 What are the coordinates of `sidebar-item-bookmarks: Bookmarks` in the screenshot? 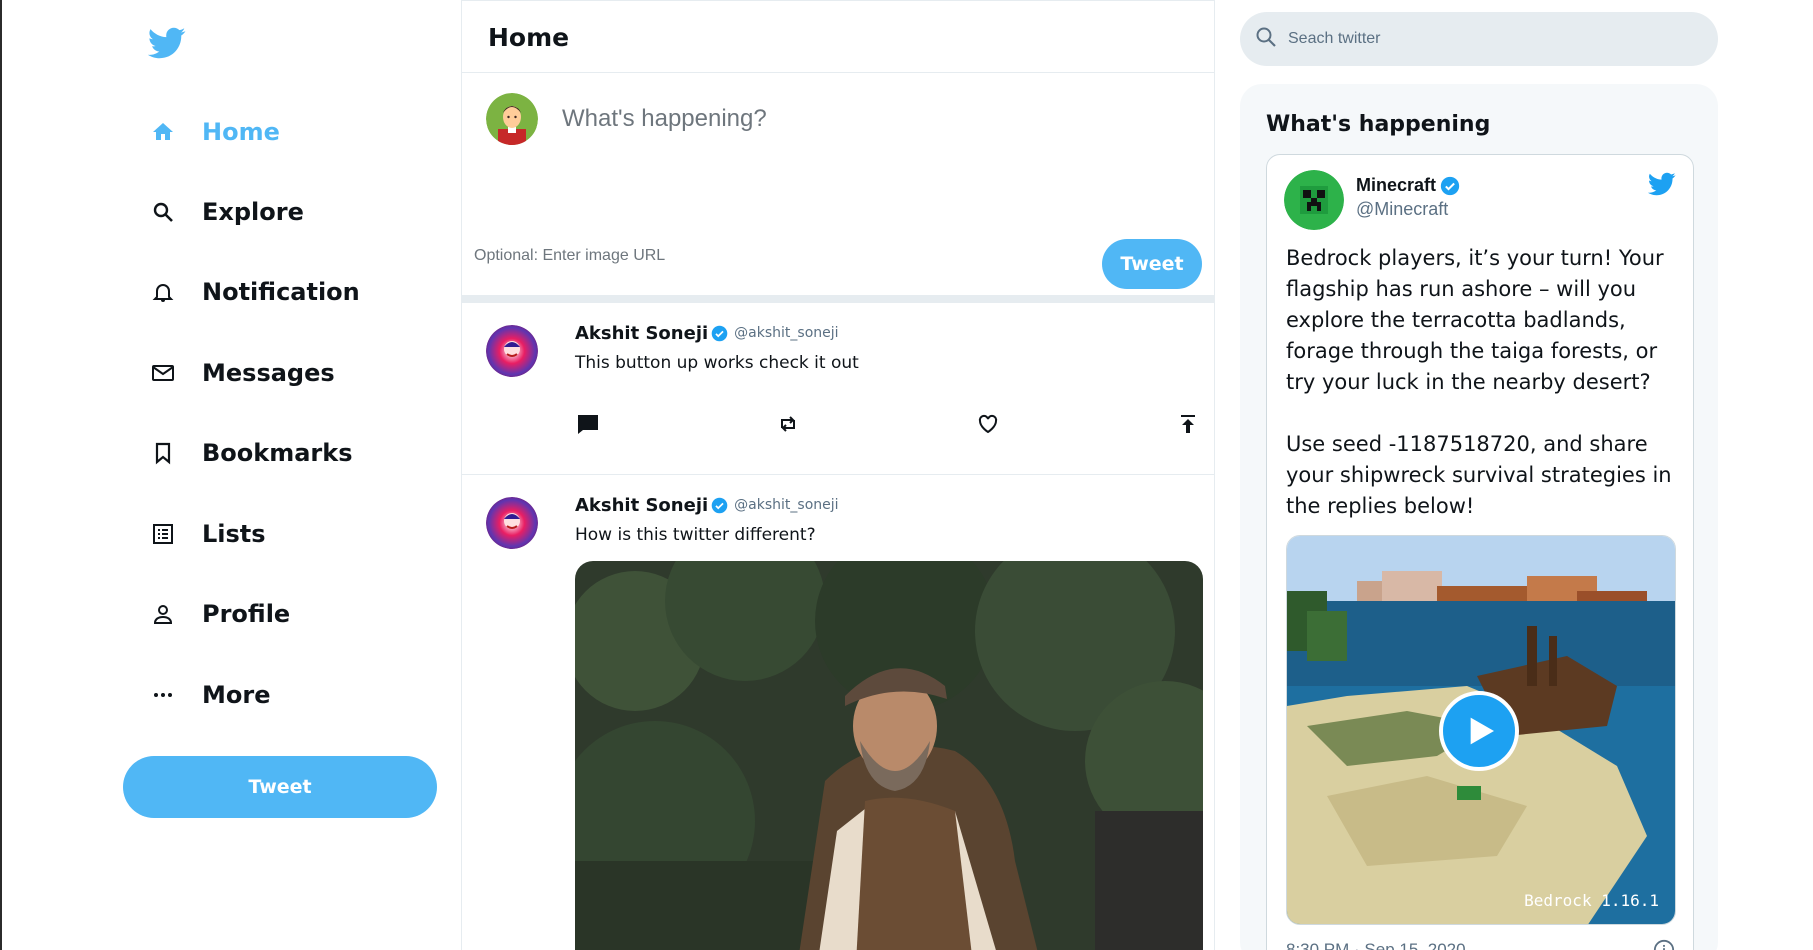 It's located at (251, 453).